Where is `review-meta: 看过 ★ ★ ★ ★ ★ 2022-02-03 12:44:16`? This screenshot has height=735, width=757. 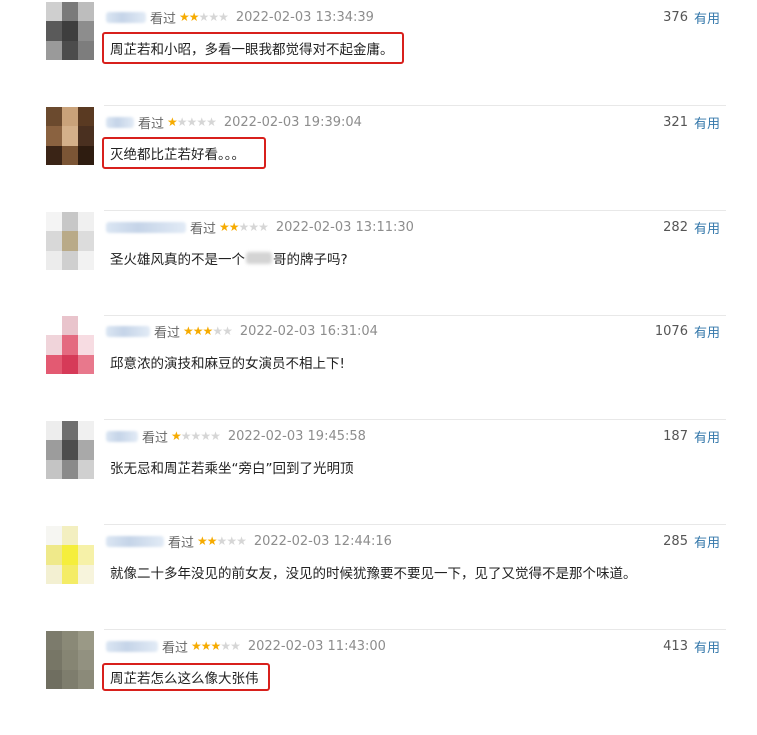 review-meta: 看过 ★ ★ ★ ★ ★ 2022-02-03 12:44:16 is located at coordinates (249, 541).